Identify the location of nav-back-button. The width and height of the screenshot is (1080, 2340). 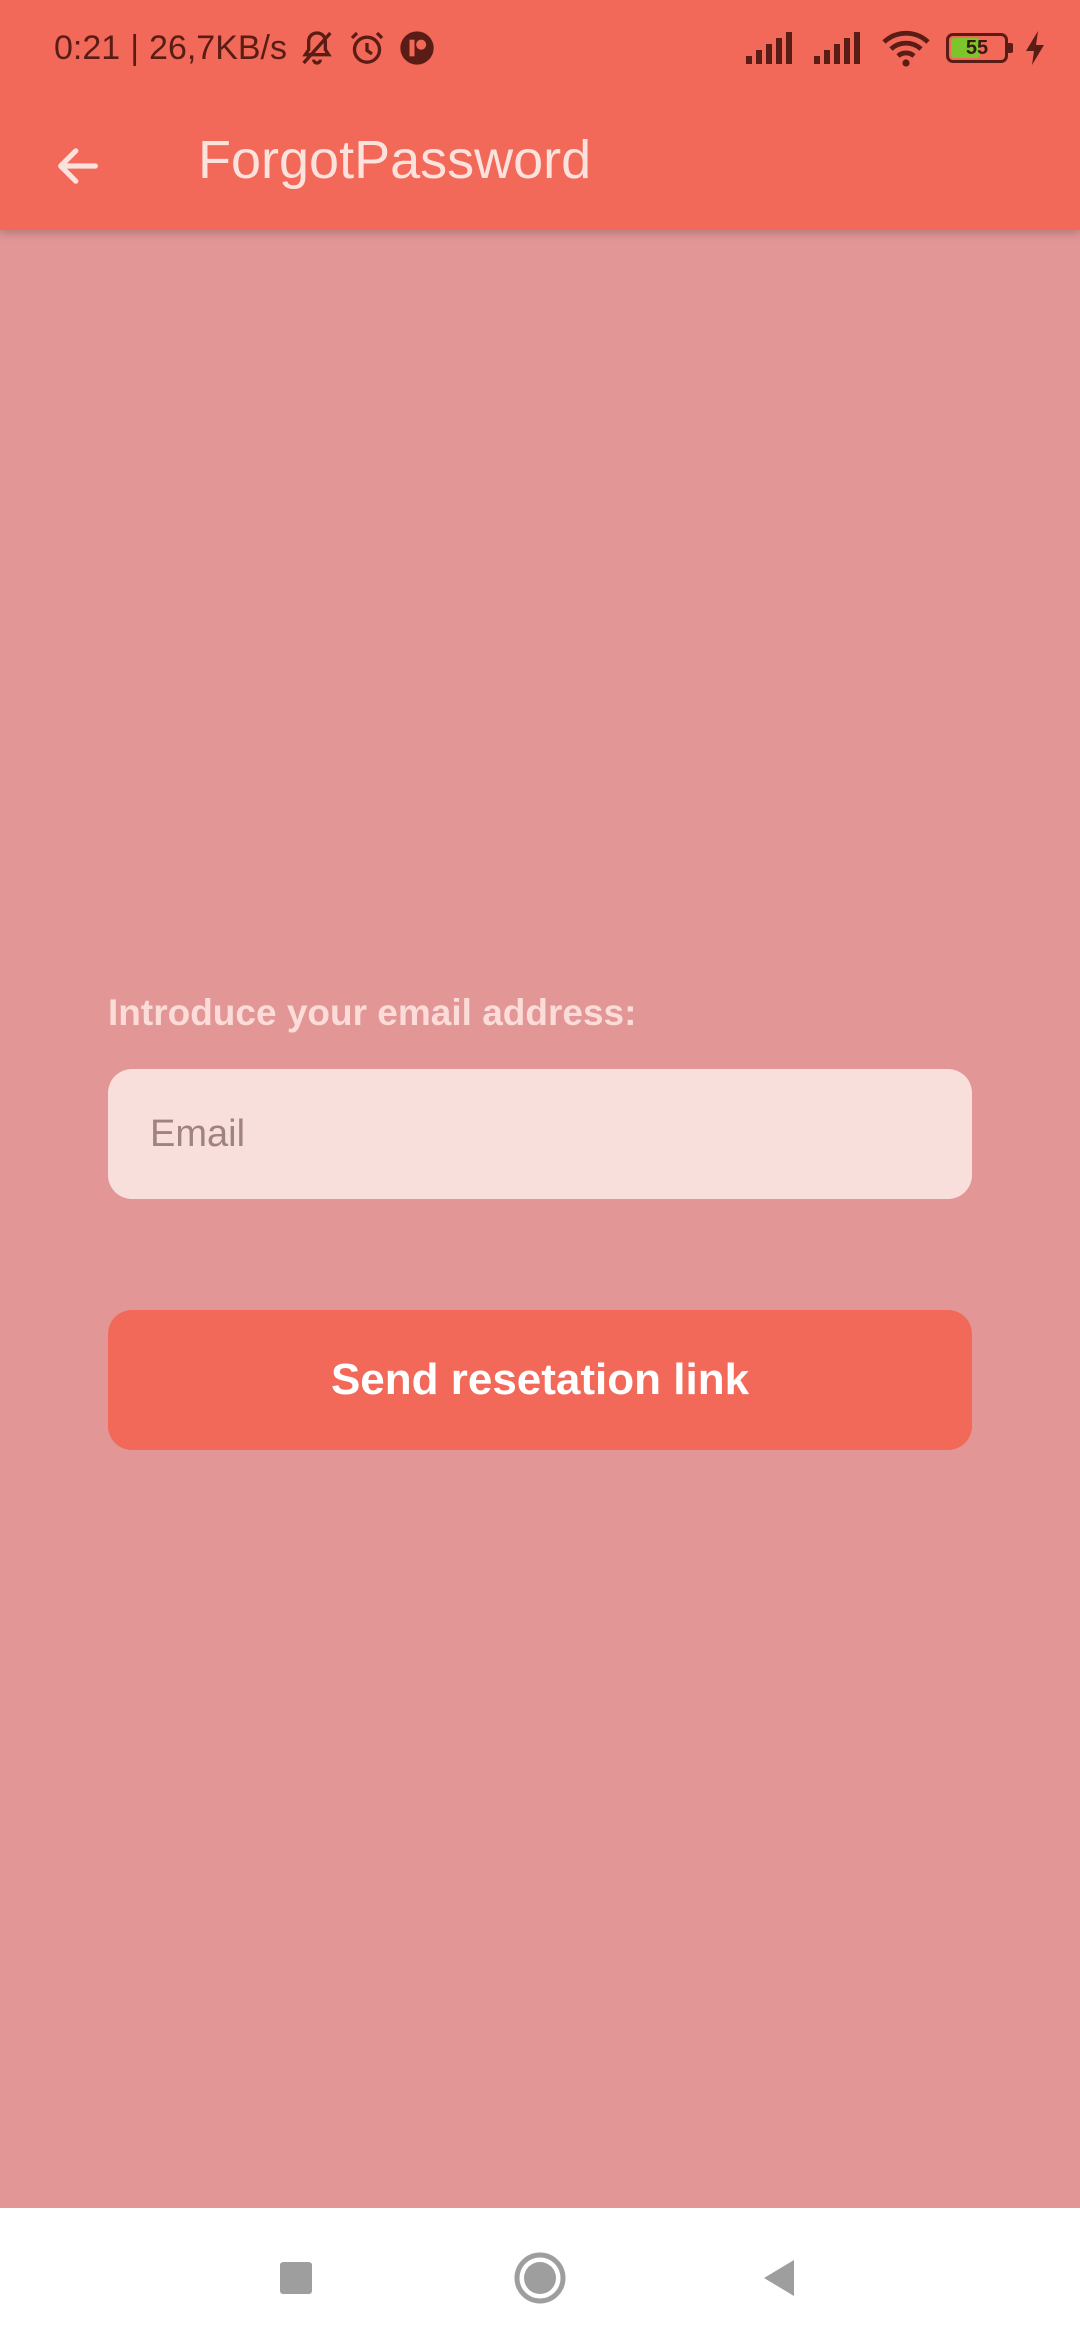
(780, 2278).